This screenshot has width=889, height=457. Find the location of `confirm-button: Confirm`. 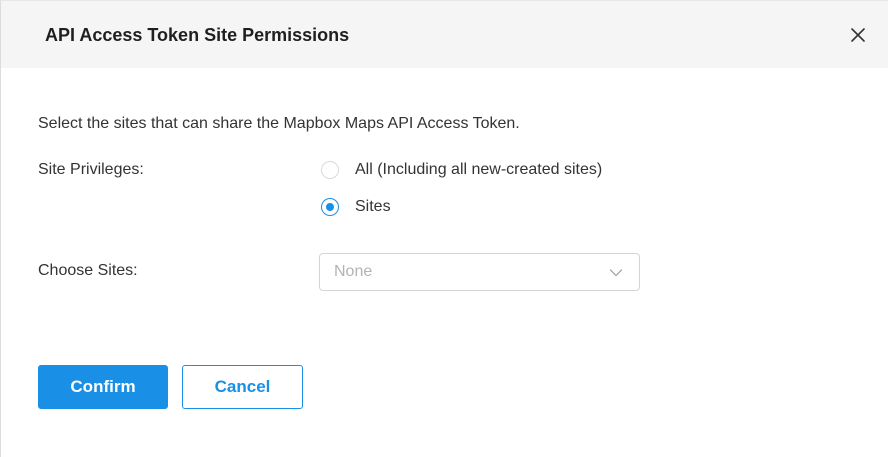

confirm-button: Confirm is located at coordinates (103, 387).